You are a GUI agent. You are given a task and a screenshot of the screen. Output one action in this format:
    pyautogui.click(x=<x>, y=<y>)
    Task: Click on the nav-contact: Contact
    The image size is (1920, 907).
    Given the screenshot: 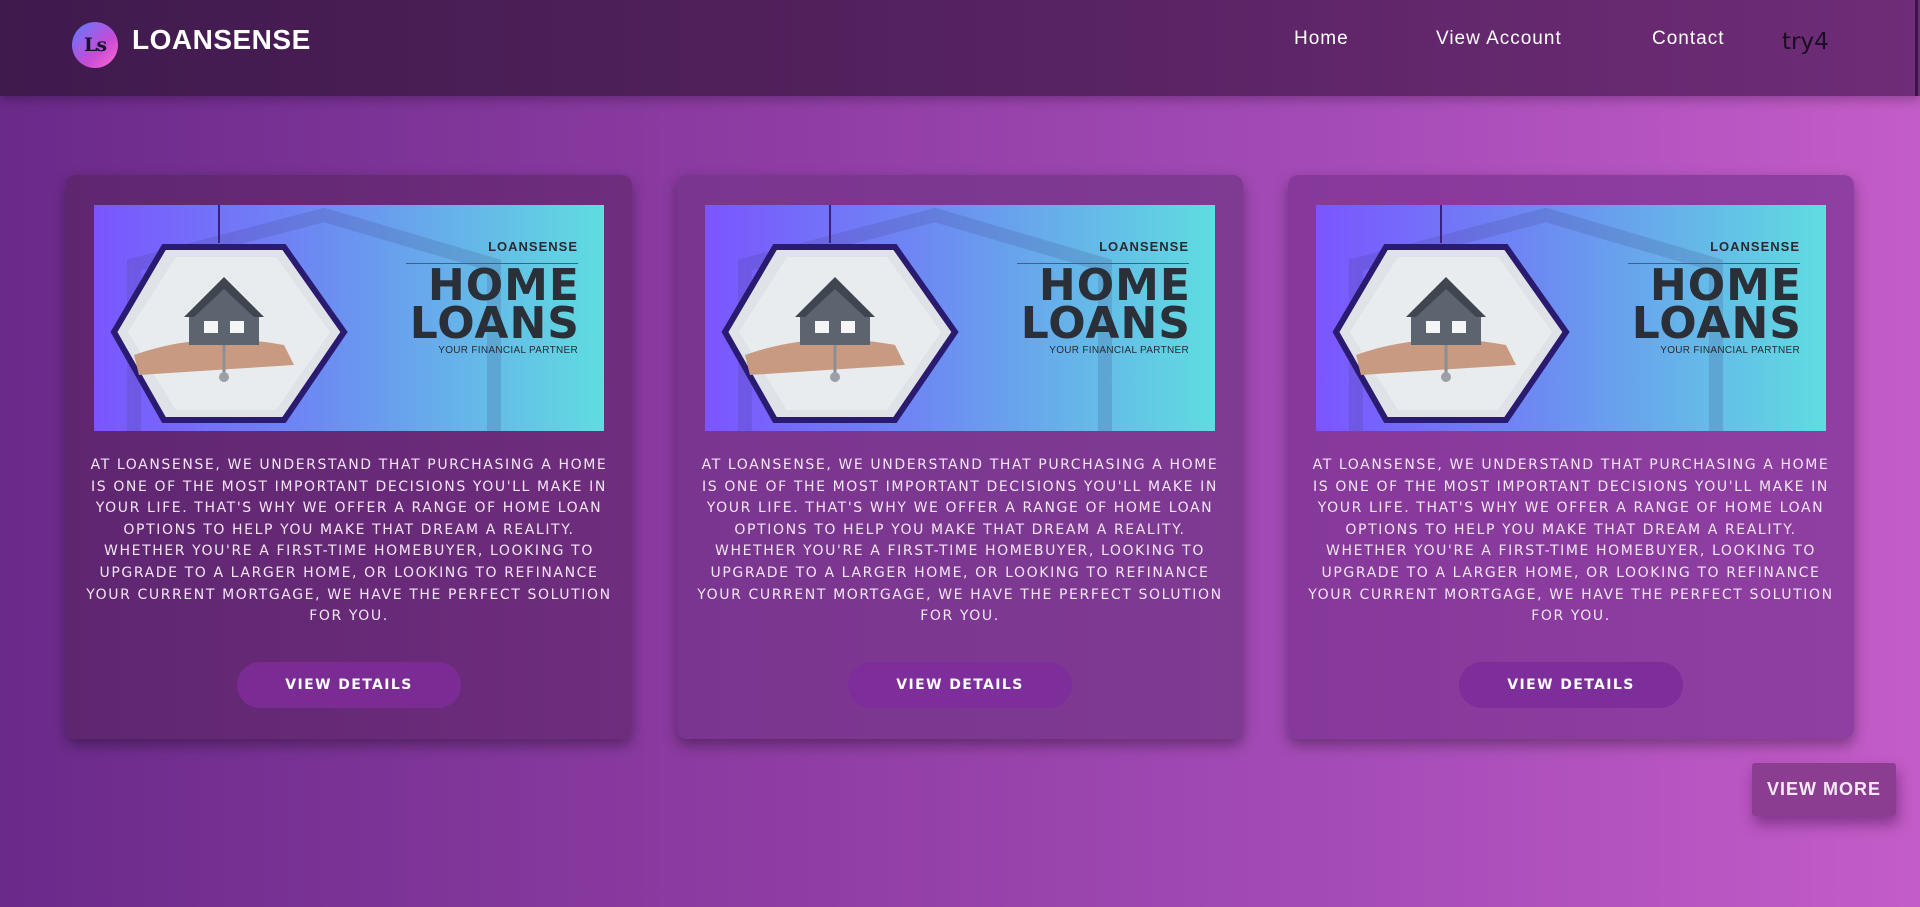 What is the action you would take?
    pyautogui.click(x=1688, y=39)
    